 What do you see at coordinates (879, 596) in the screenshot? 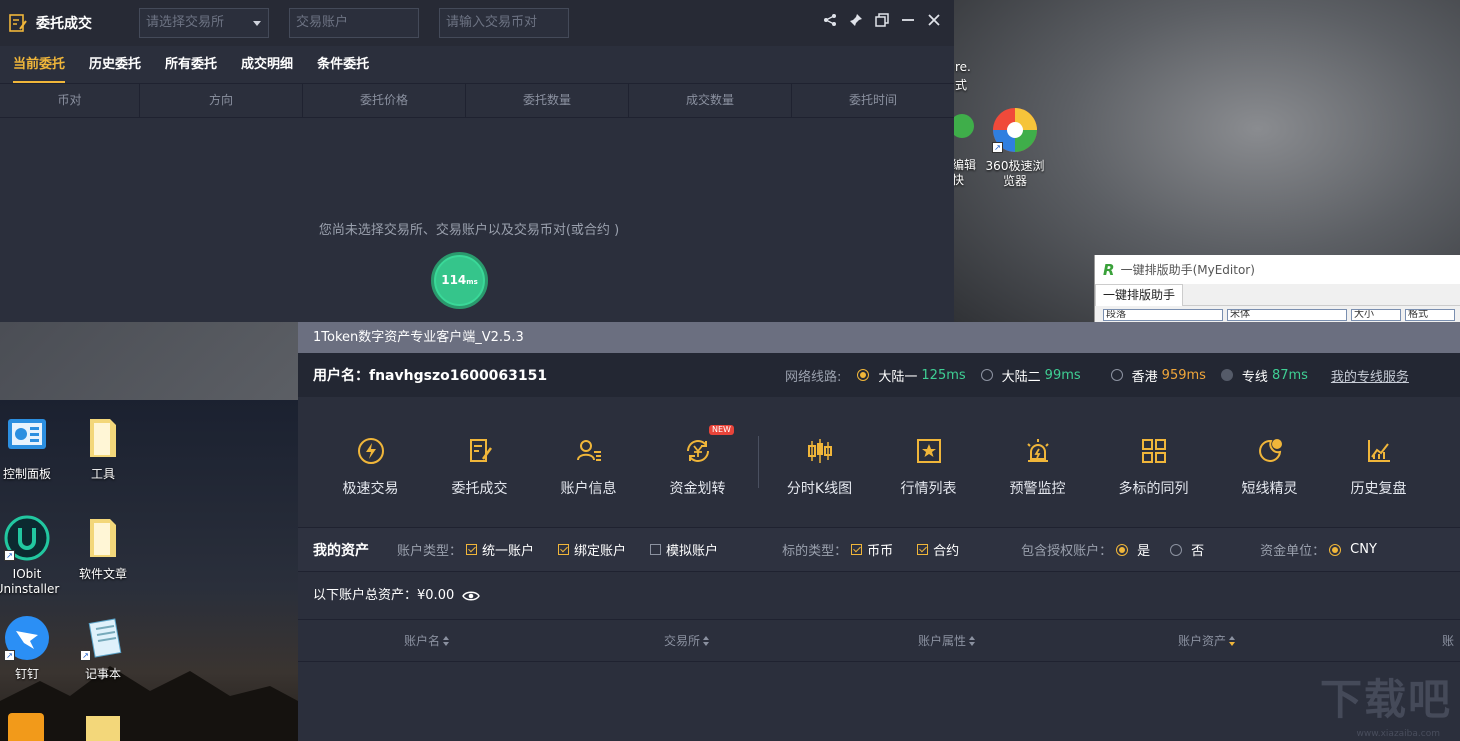
I see `total-assets-row: 以下账户总资产： ¥0.00` at bounding box center [879, 596].